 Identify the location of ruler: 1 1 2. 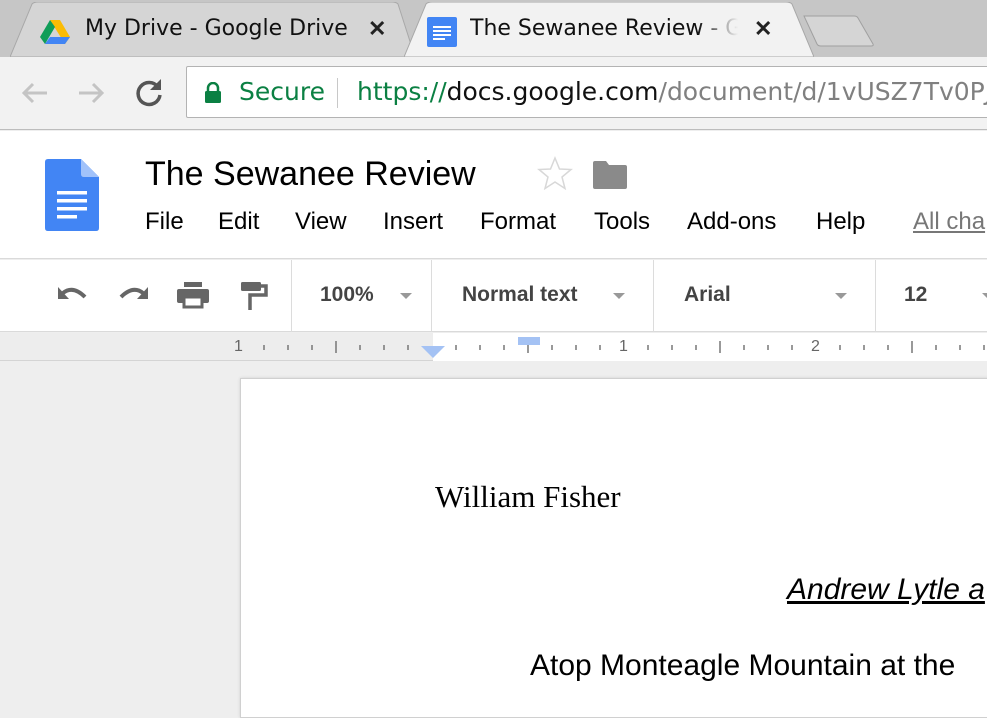
(493, 347).